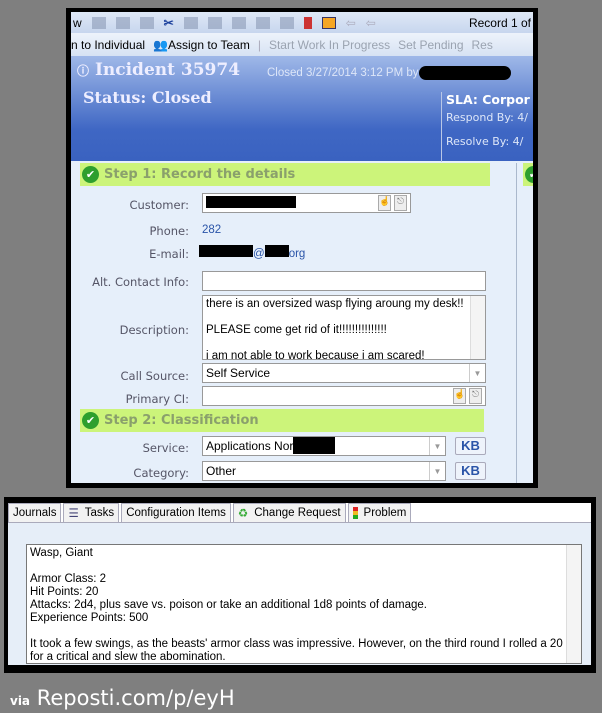  I want to click on tab-label: Change Request, so click(297, 513).